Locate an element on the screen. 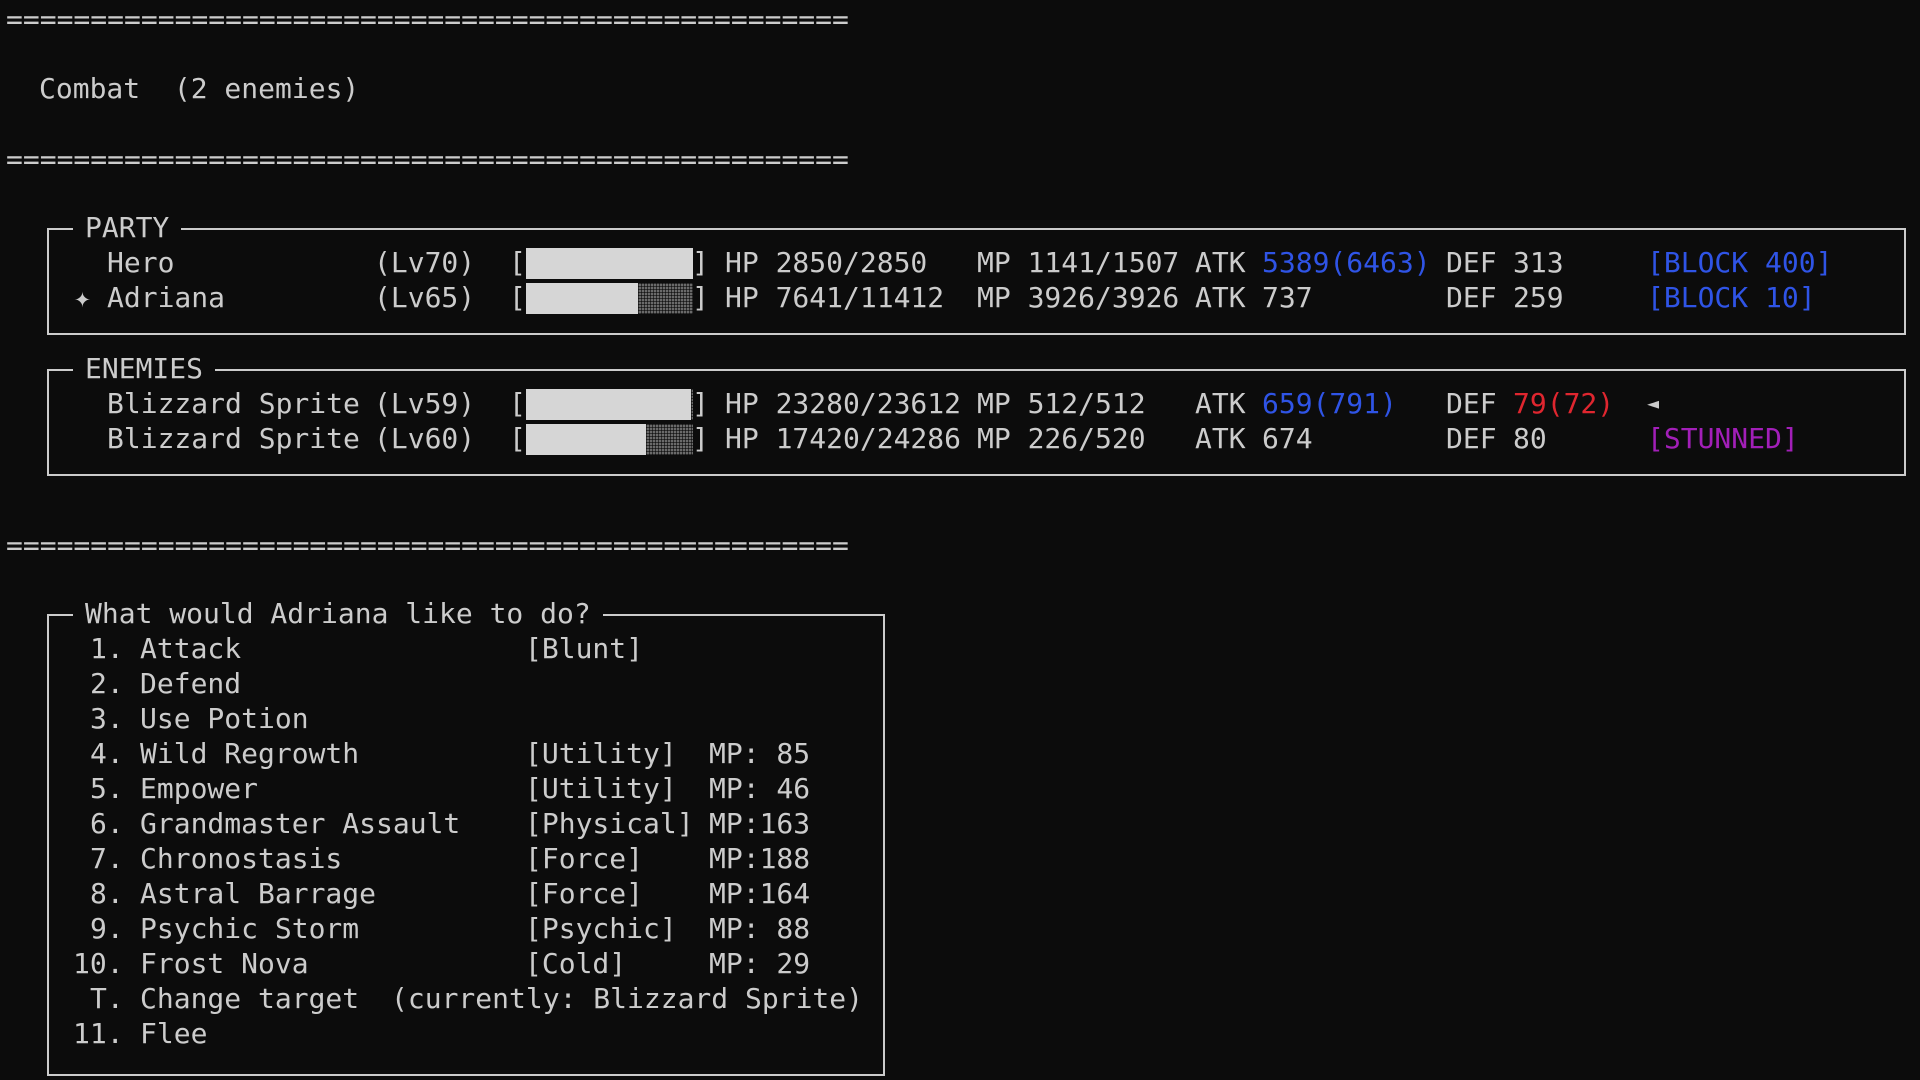  enemy-def: 79(72) is located at coordinates (1564, 403).